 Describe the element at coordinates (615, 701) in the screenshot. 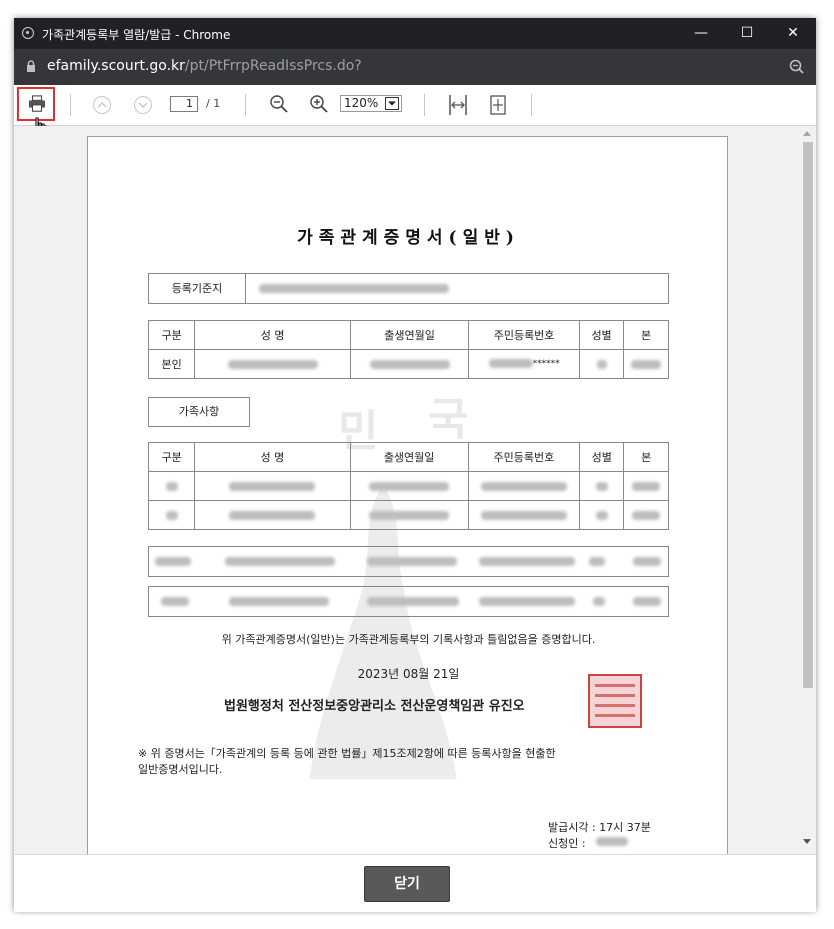

I see `official-seal` at that location.